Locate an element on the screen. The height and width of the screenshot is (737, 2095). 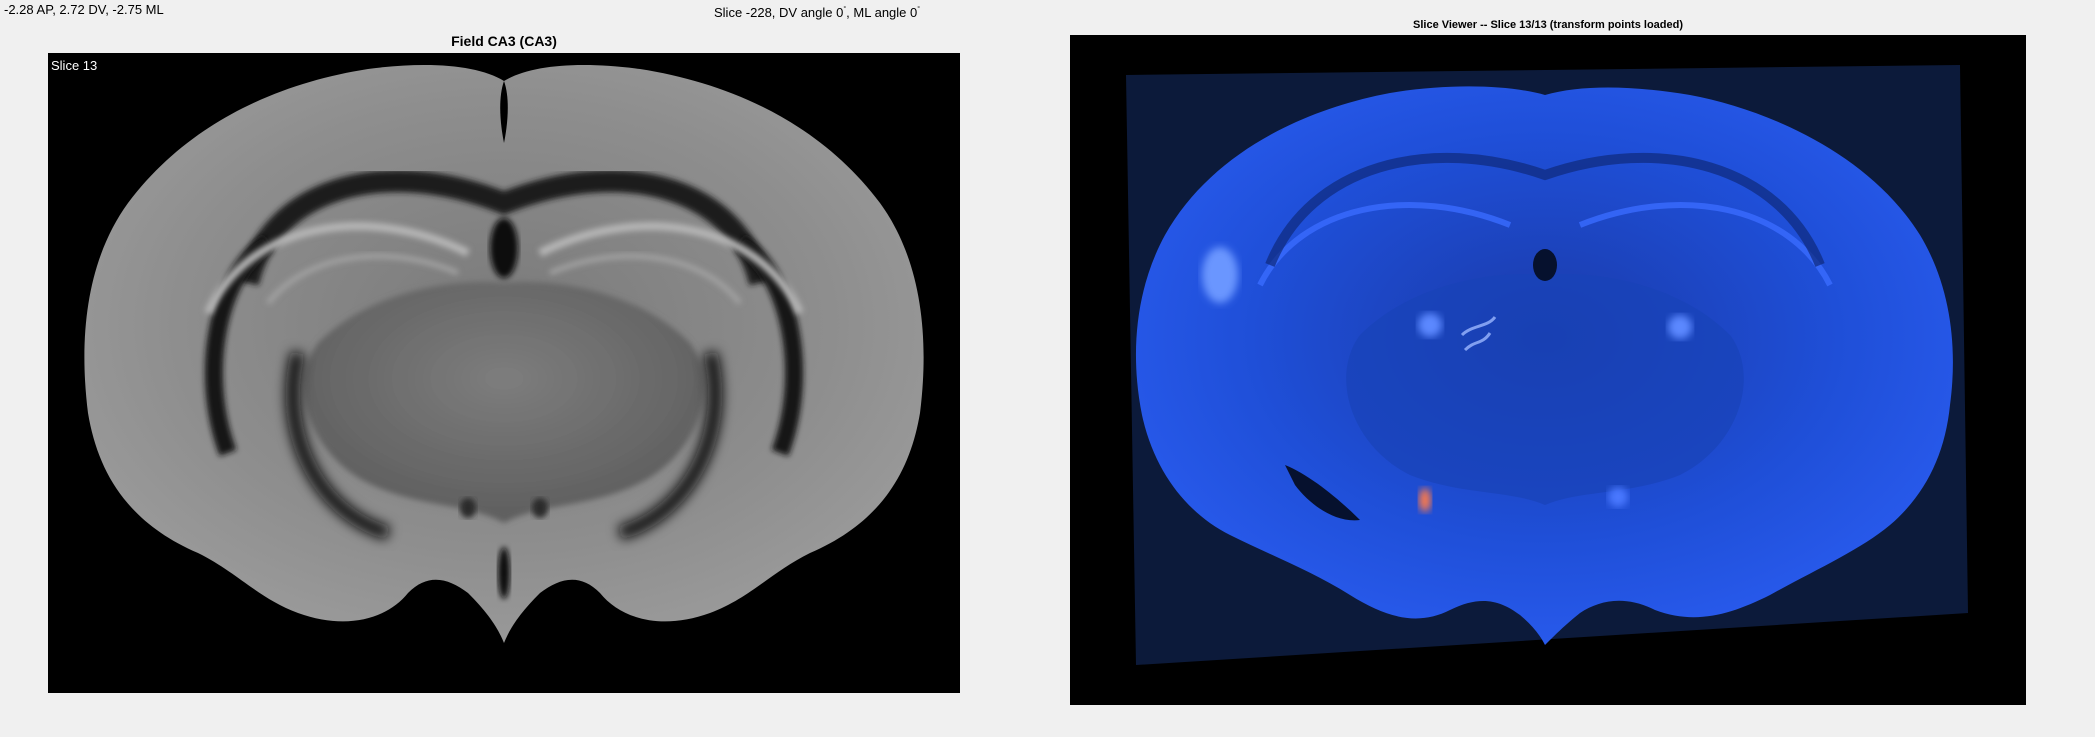
ml-degree-mark: ° is located at coordinates (919, 9).